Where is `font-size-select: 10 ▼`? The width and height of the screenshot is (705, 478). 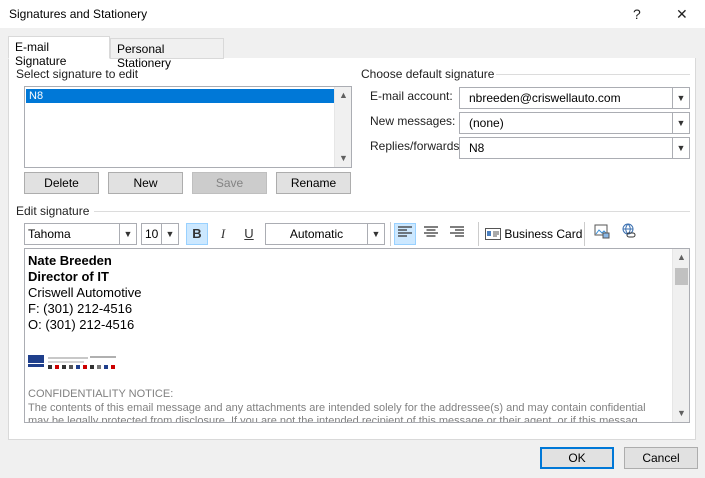 font-size-select: 10 ▼ is located at coordinates (160, 234).